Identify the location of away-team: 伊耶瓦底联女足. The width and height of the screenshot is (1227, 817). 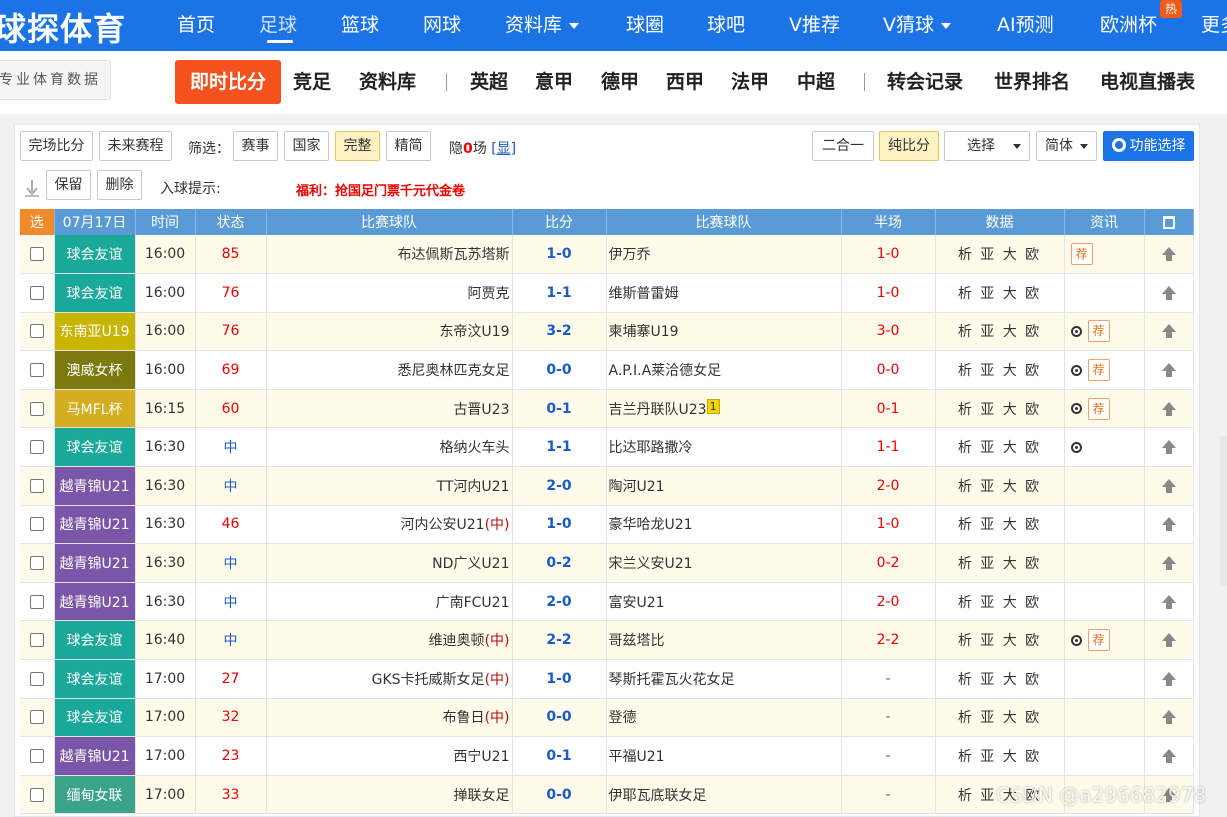
(658, 796).